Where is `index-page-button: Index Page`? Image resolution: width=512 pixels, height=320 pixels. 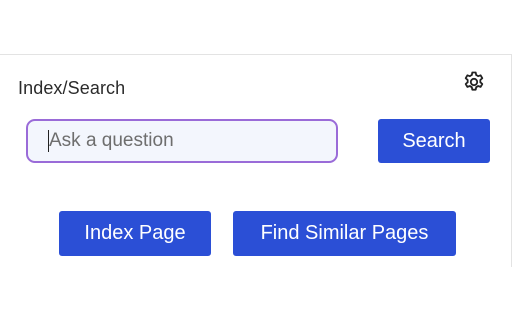
index-page-button: Index Page is located at coordinates (135, 233).